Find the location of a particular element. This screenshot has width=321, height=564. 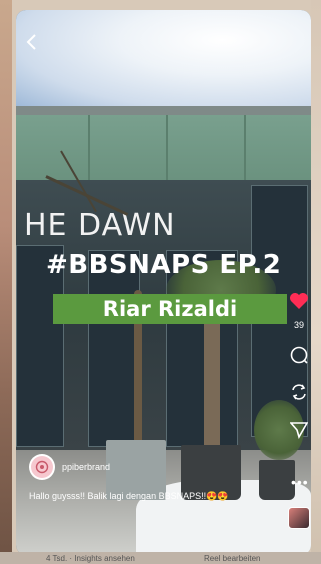

like-count: 39 is located at coordinates (298, 325).